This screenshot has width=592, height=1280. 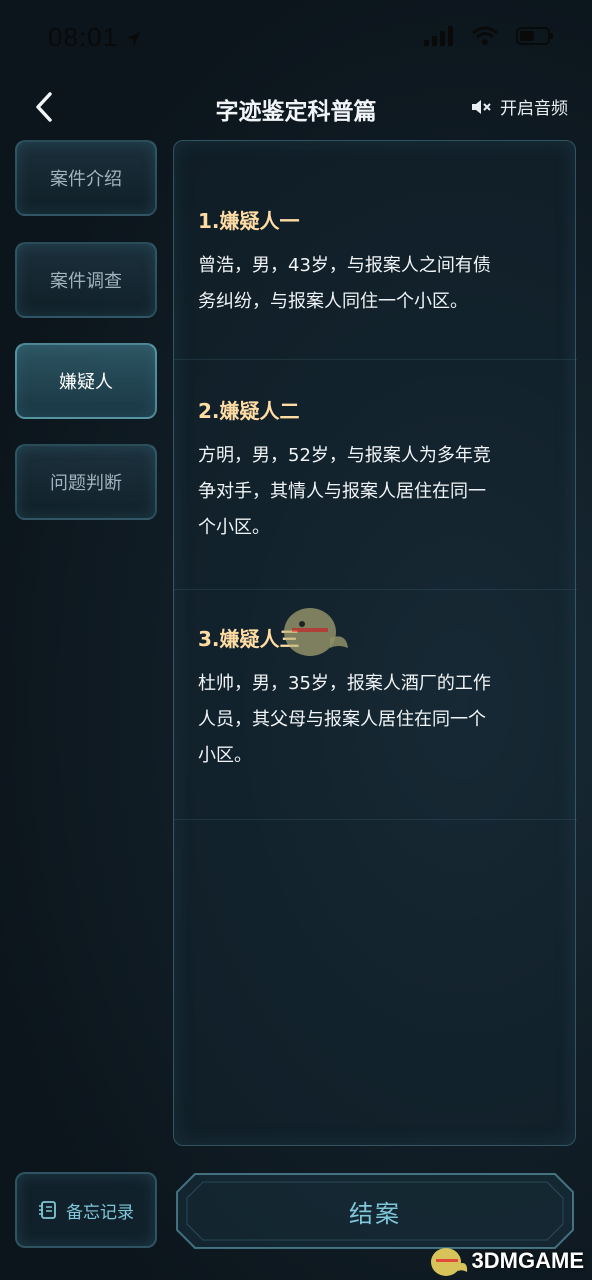 I want to click on sidebar-item-question-judgment: 问题判断, so click(x=86, y=482).